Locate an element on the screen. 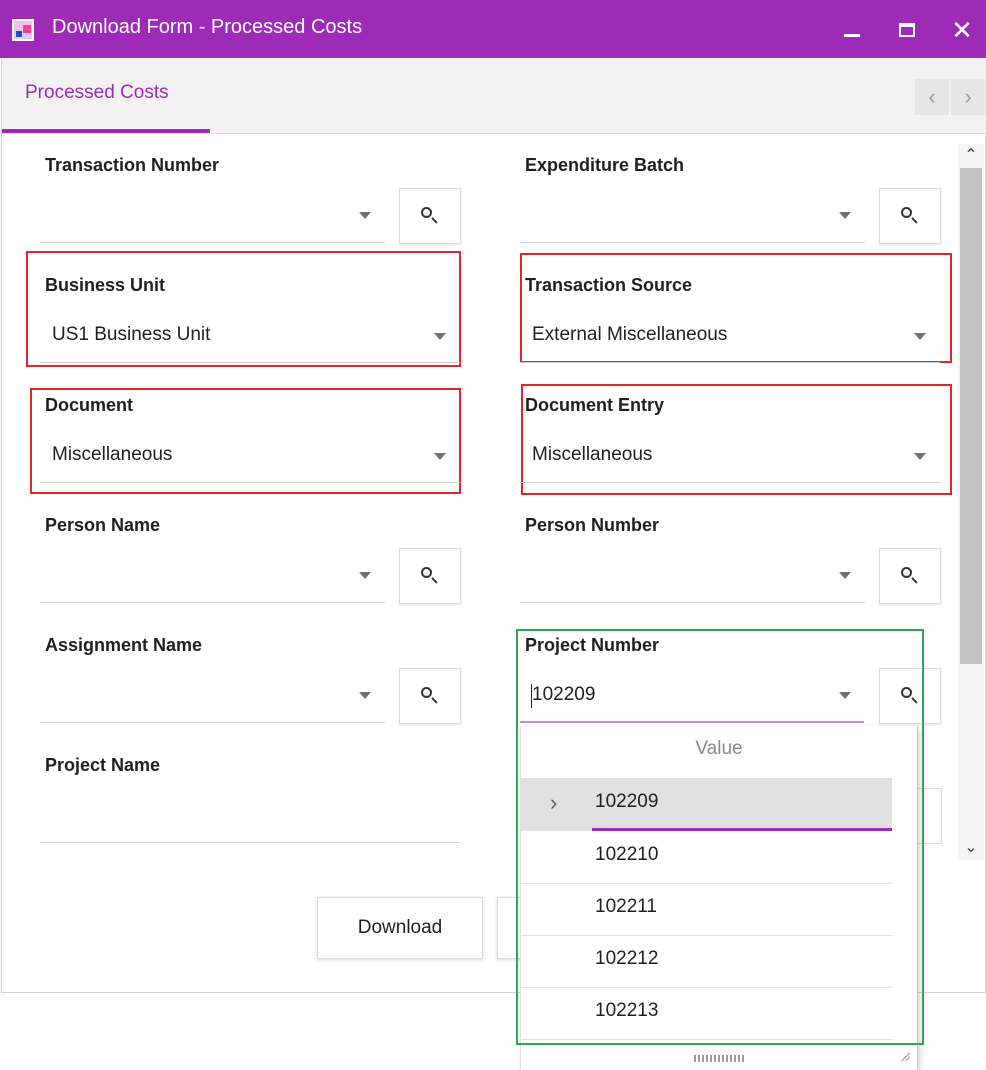 The height and width of the screenshot is (1070, 986). scroll-up-button: ⌃ is located at coordinates (971, 155).